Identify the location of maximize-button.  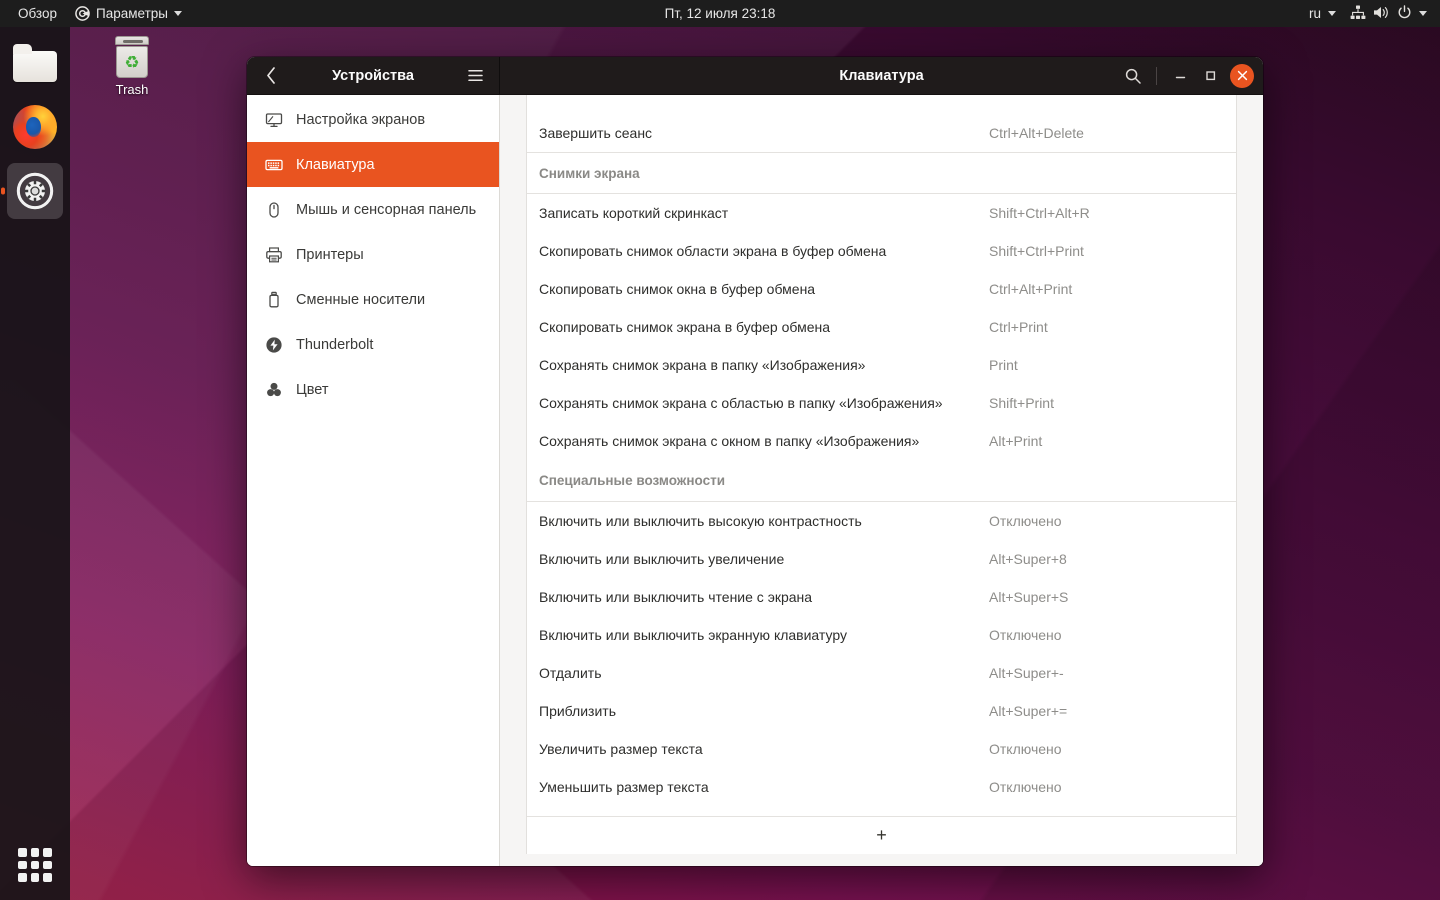
(1210, 76).